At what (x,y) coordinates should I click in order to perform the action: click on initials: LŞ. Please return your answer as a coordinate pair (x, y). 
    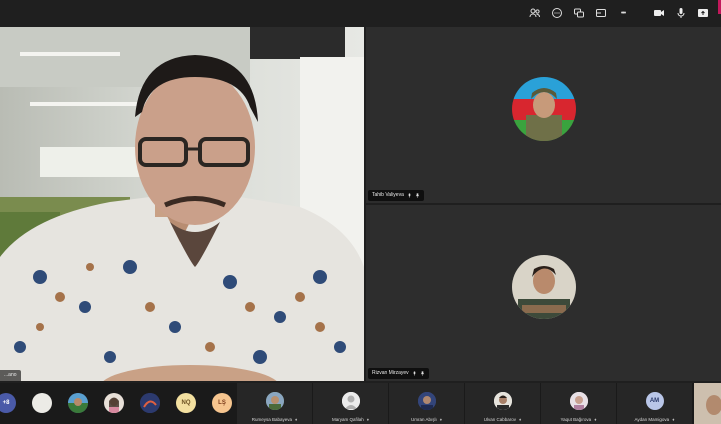
    Looking at the image, I should click on (222, 403).